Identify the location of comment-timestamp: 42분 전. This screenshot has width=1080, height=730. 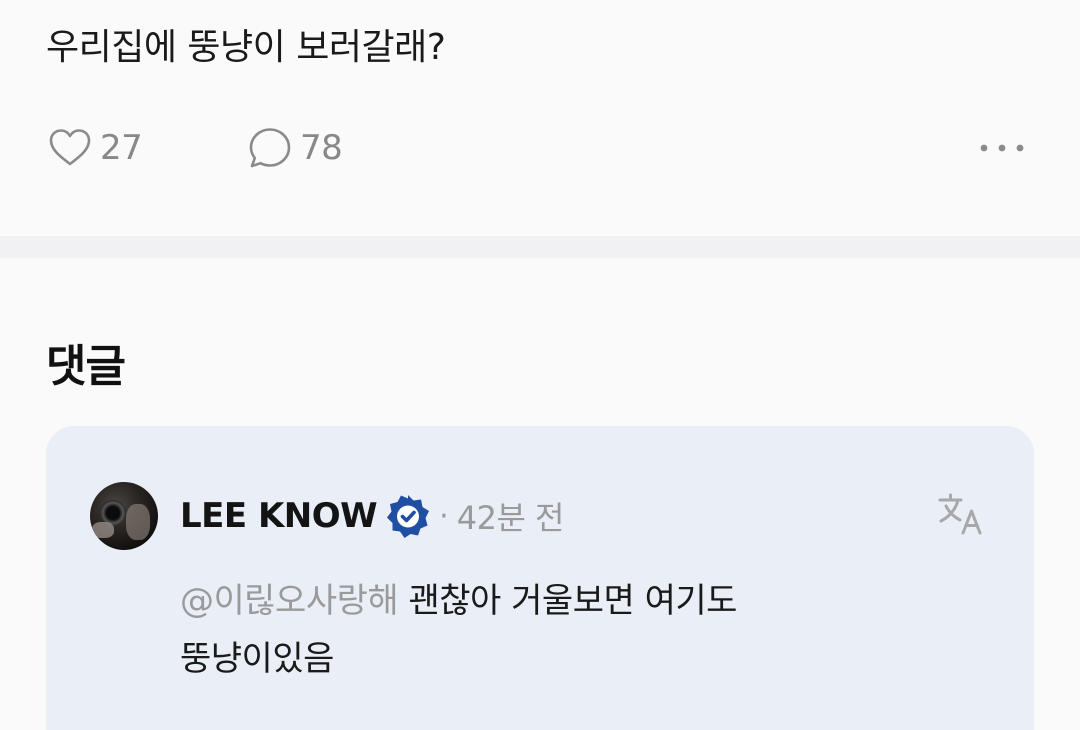
(510, 518).